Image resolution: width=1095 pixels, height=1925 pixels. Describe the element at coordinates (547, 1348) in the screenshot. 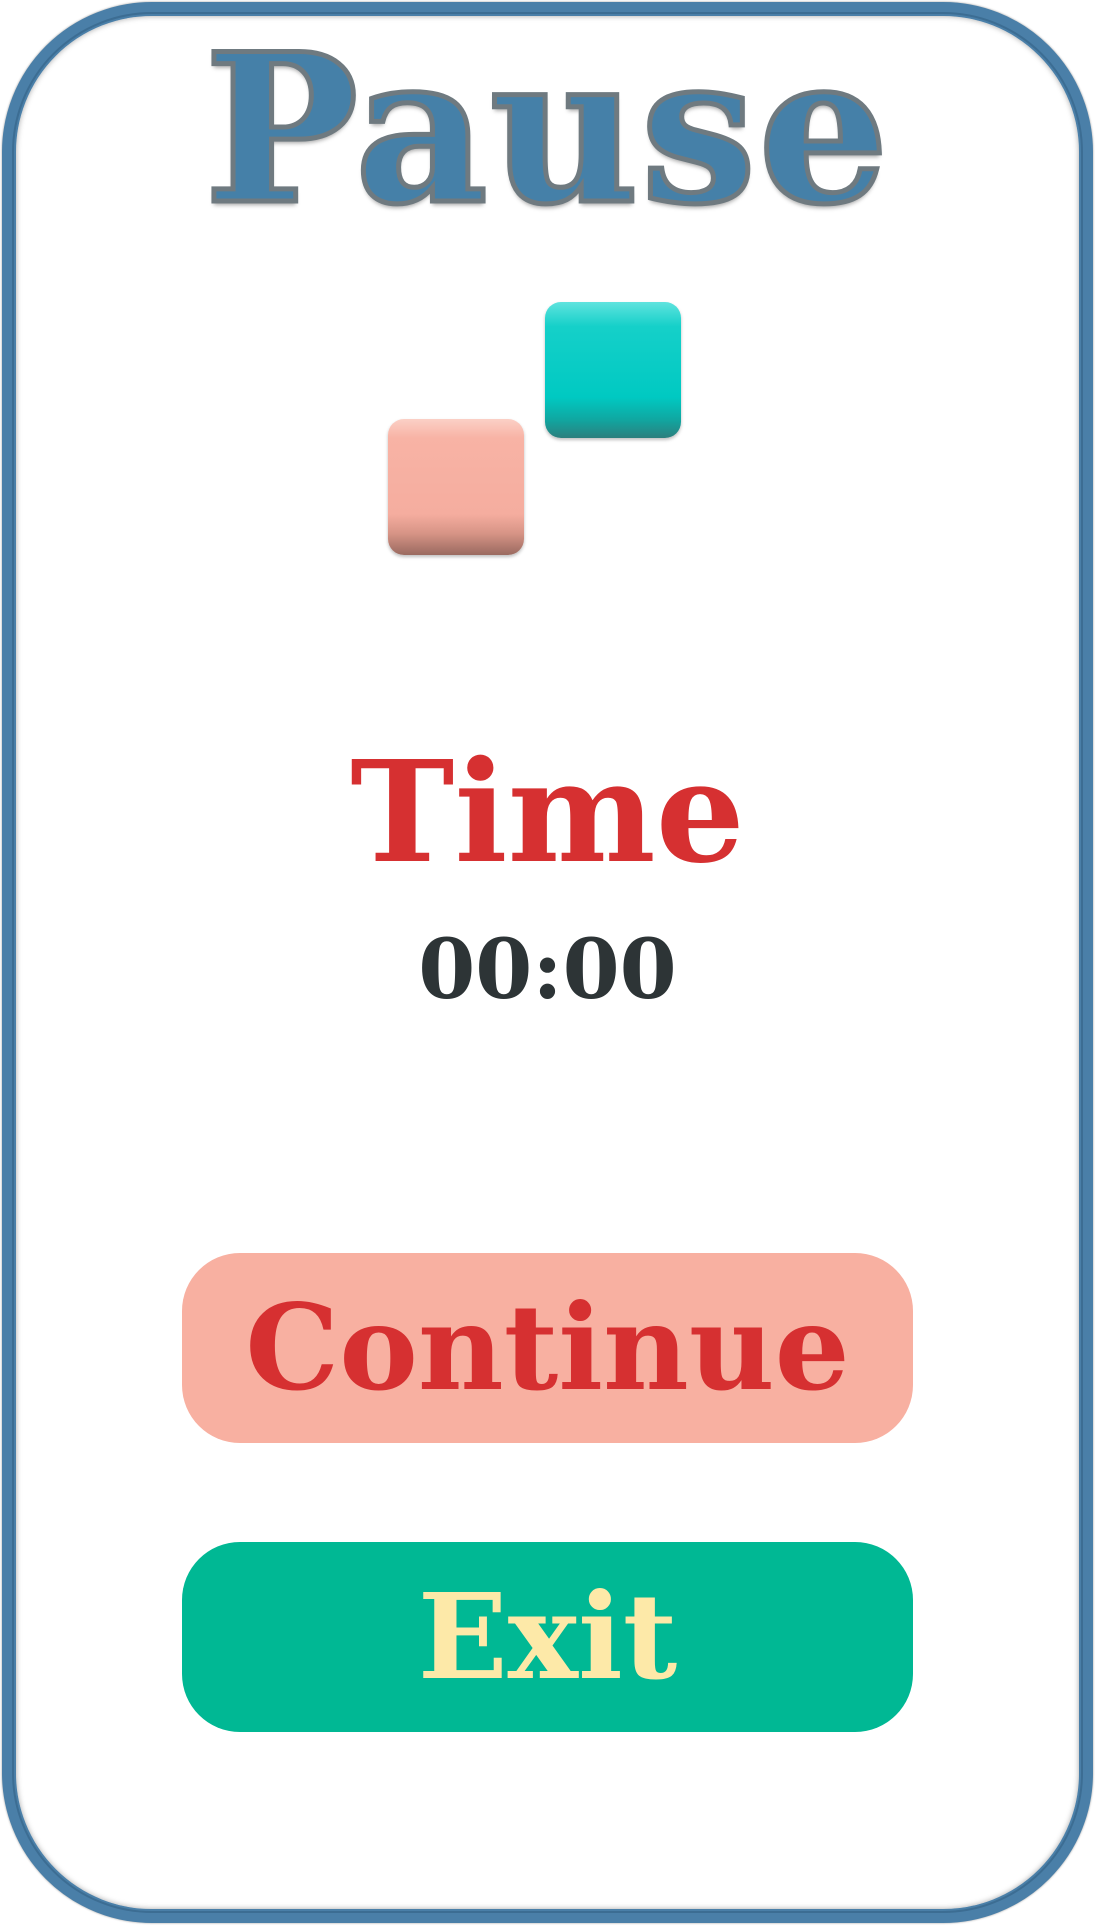

I see `continue-button: Continue` at that location.